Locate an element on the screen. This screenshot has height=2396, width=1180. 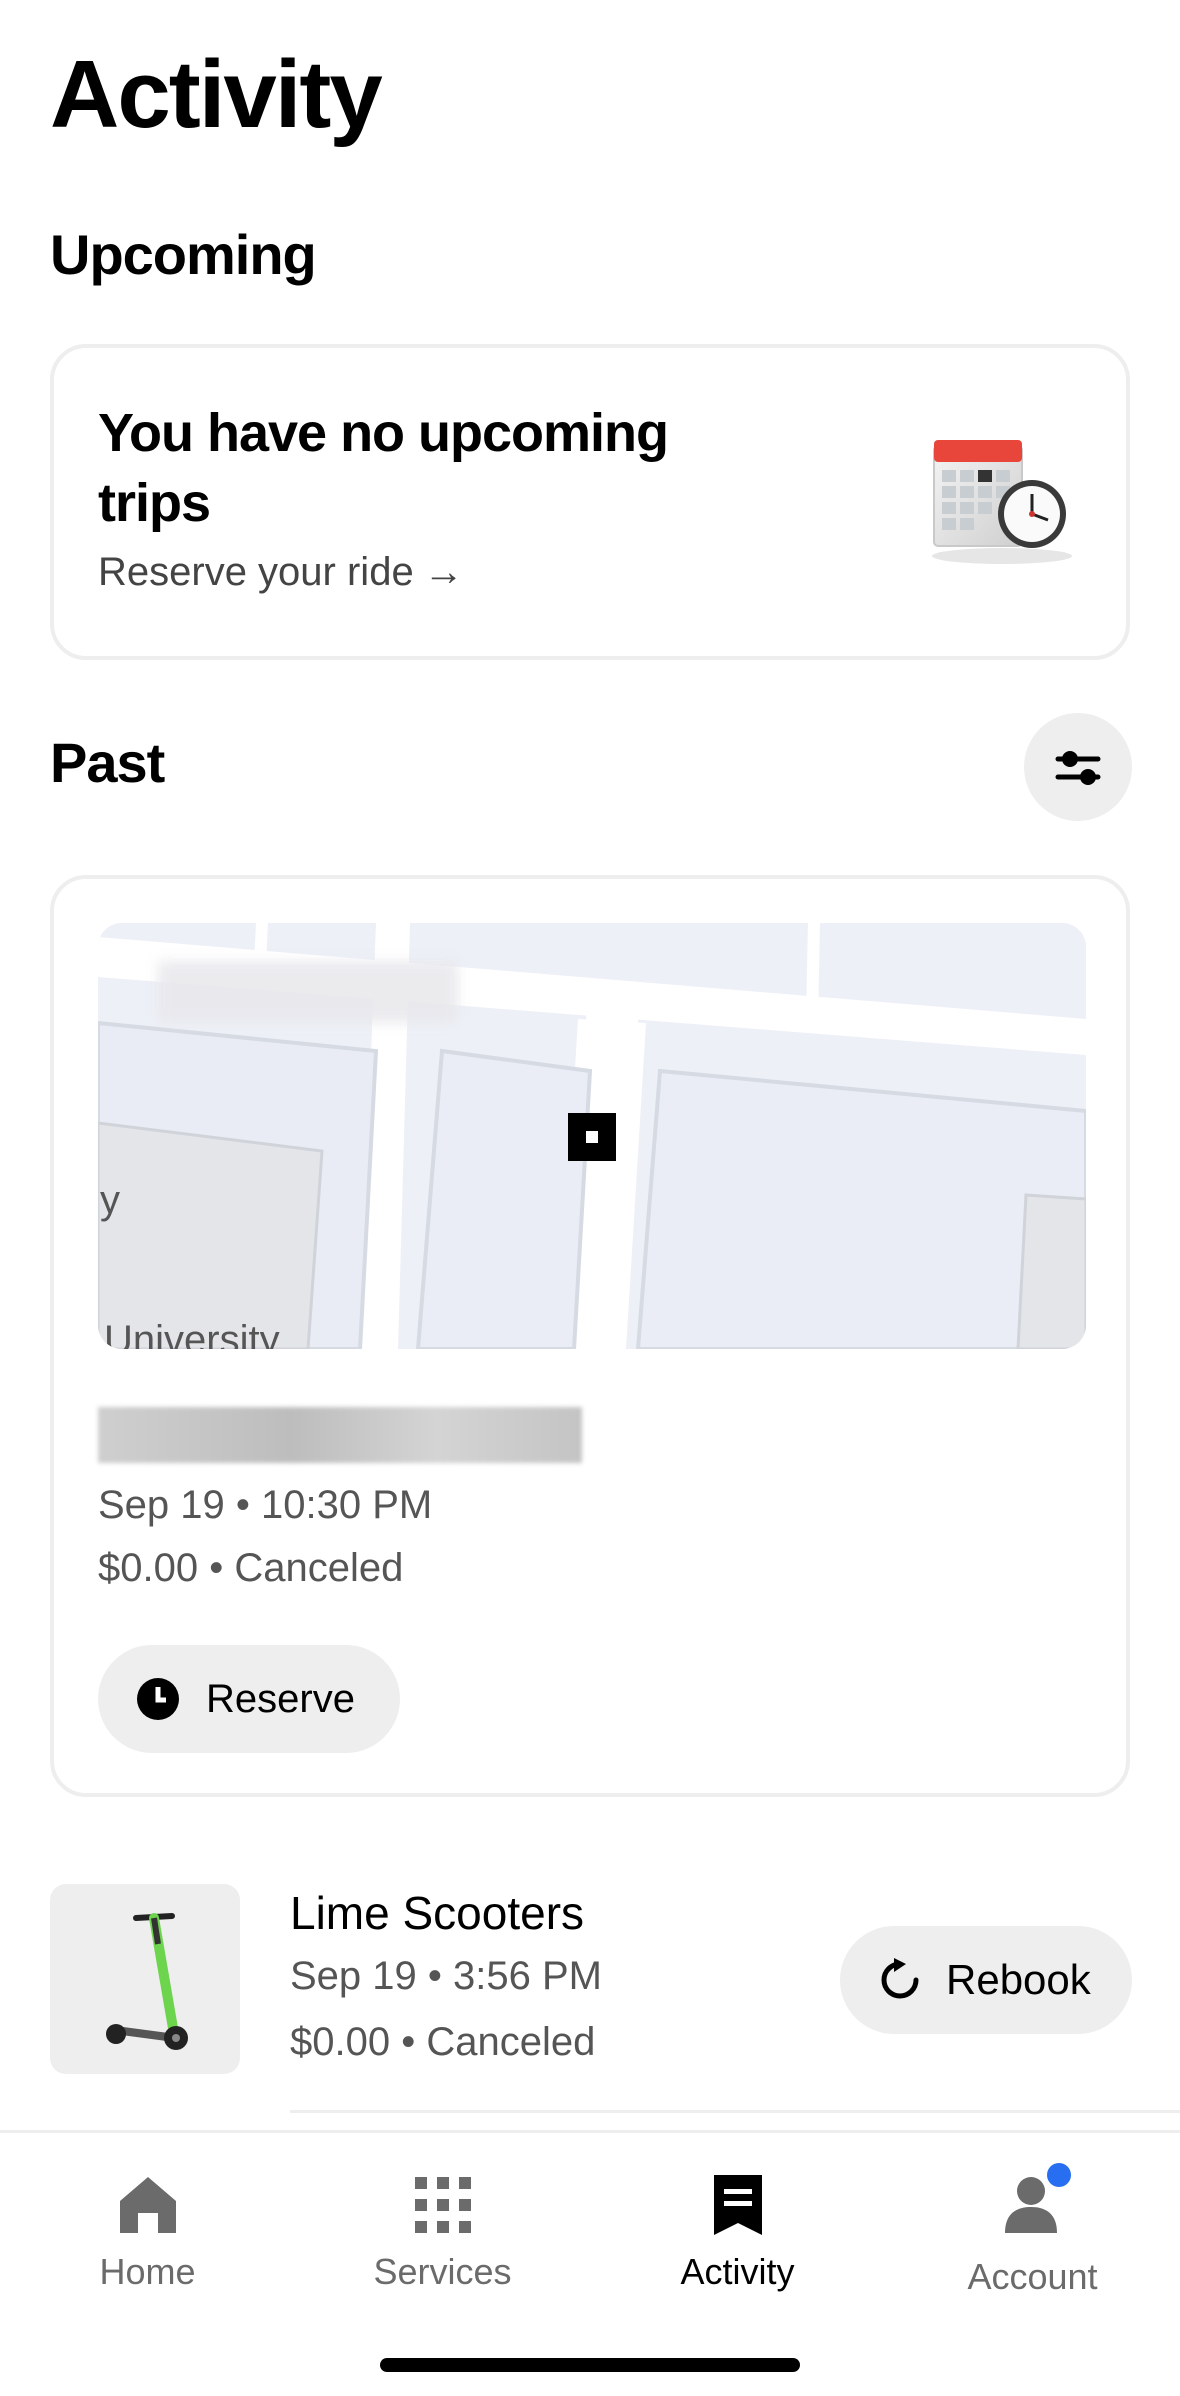
reserve-button-label: Reserve is located at coordinates (280, 1698).